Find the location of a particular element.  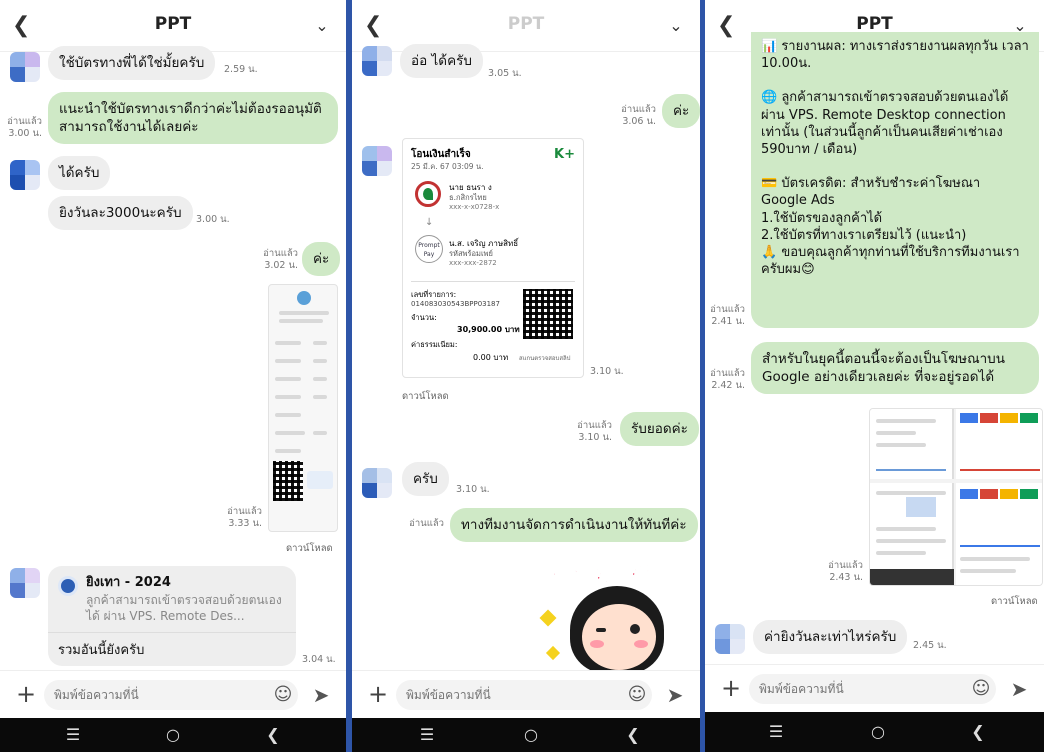

message-bubble: ทางทีมงานจัดการดำเนินงานให้ทันทีค่ะ is located at coordinates (574, 525).